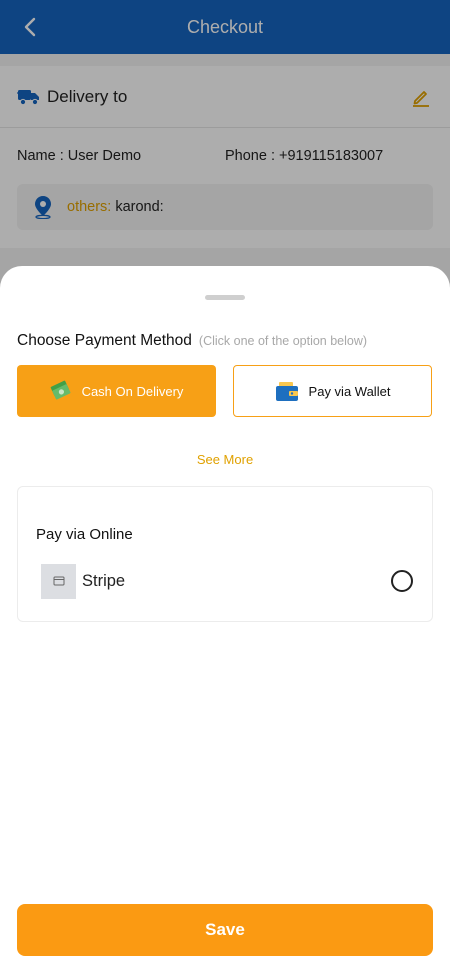 This screenshot has width=450, height=975. What do you see at coordinates (104, 580) in the screenshot?
I see `stripe-label: Stripe` at bounding box center [104, 580].